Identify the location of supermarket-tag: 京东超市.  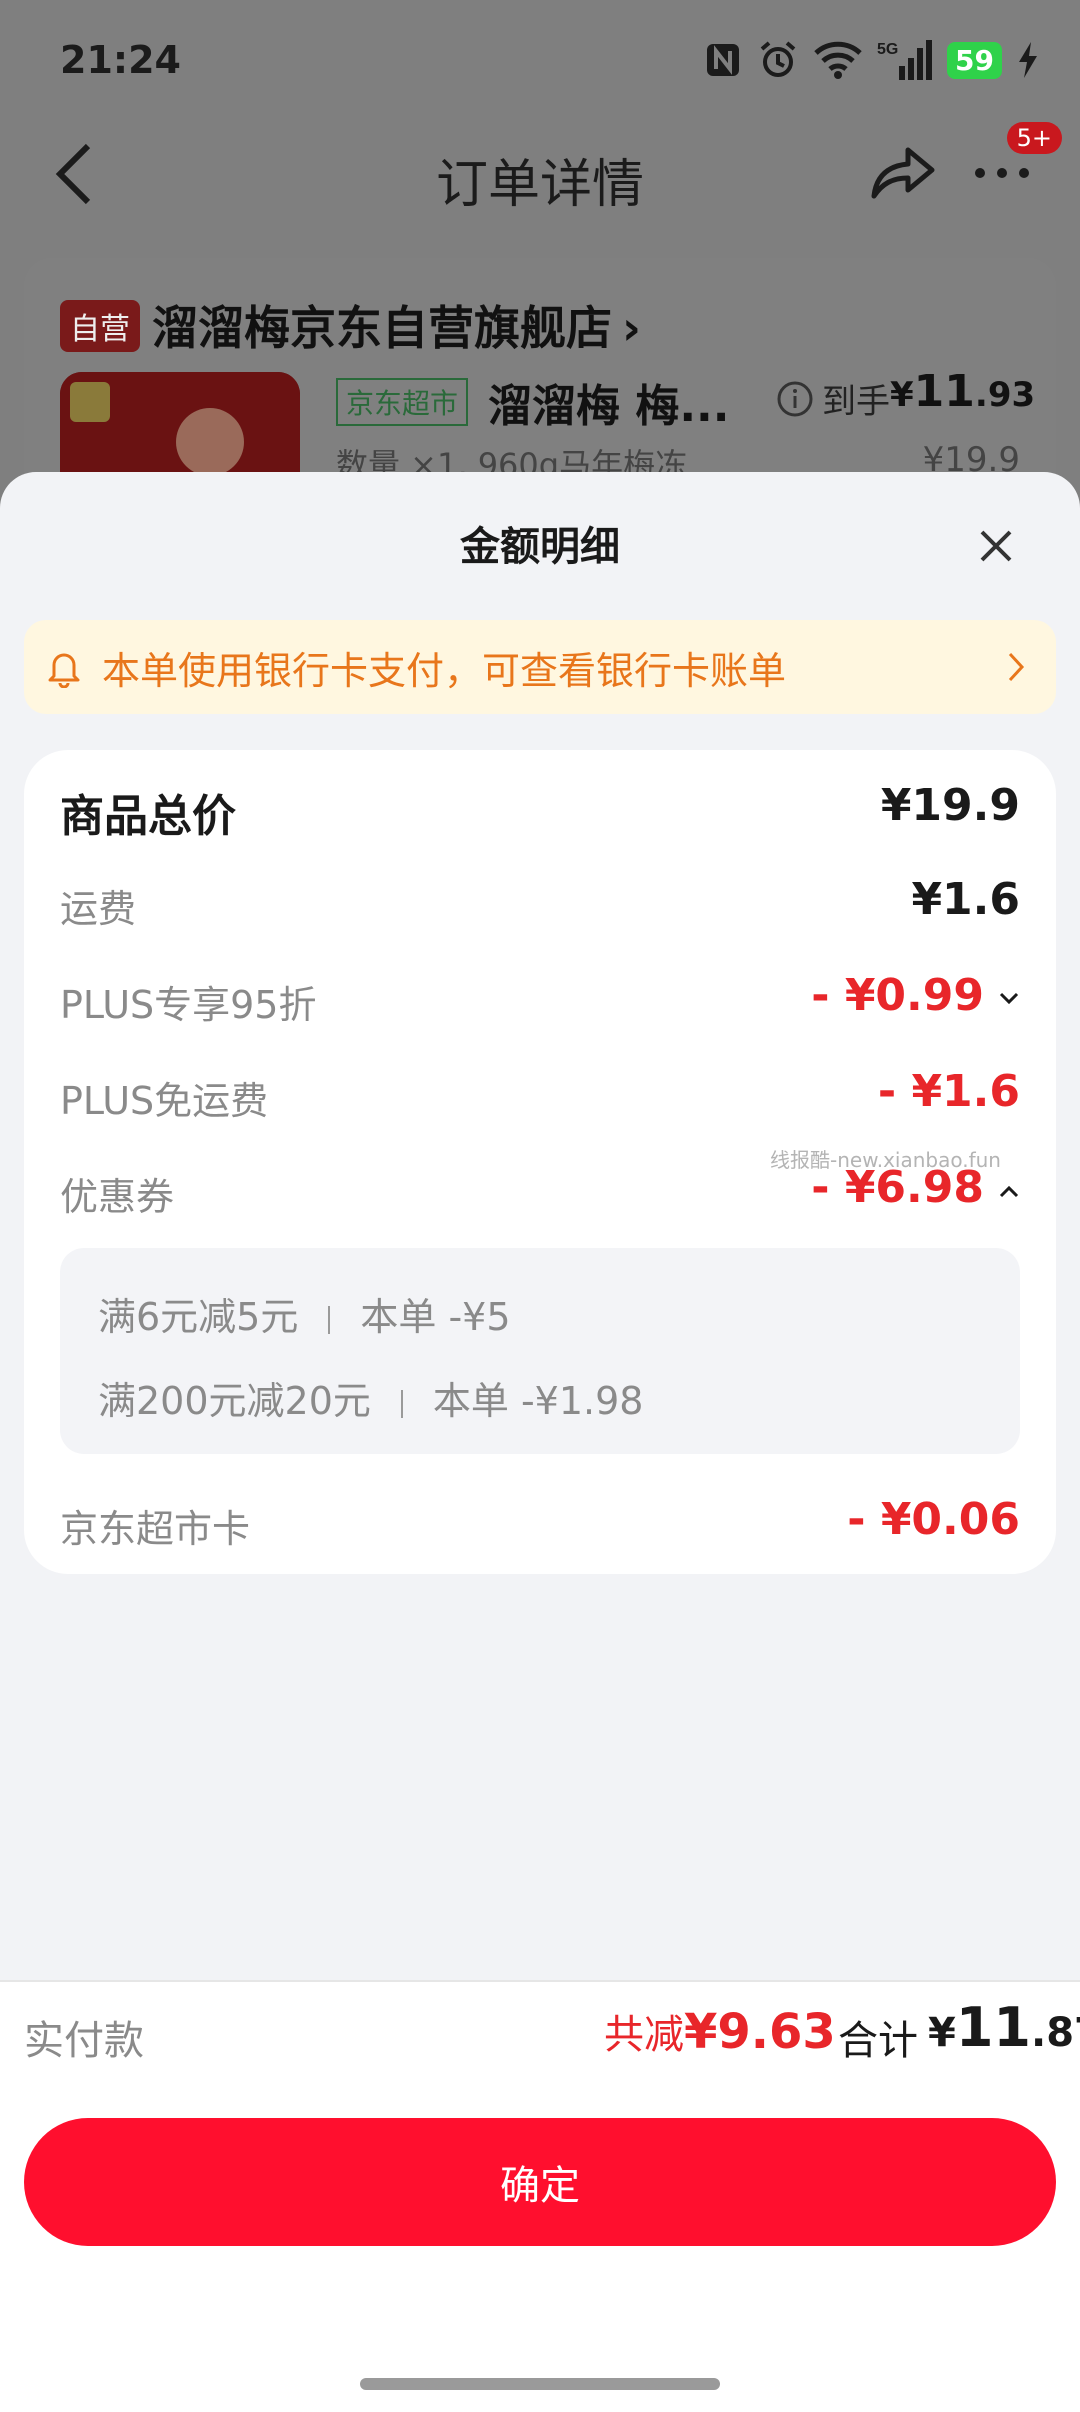
(402, 402).